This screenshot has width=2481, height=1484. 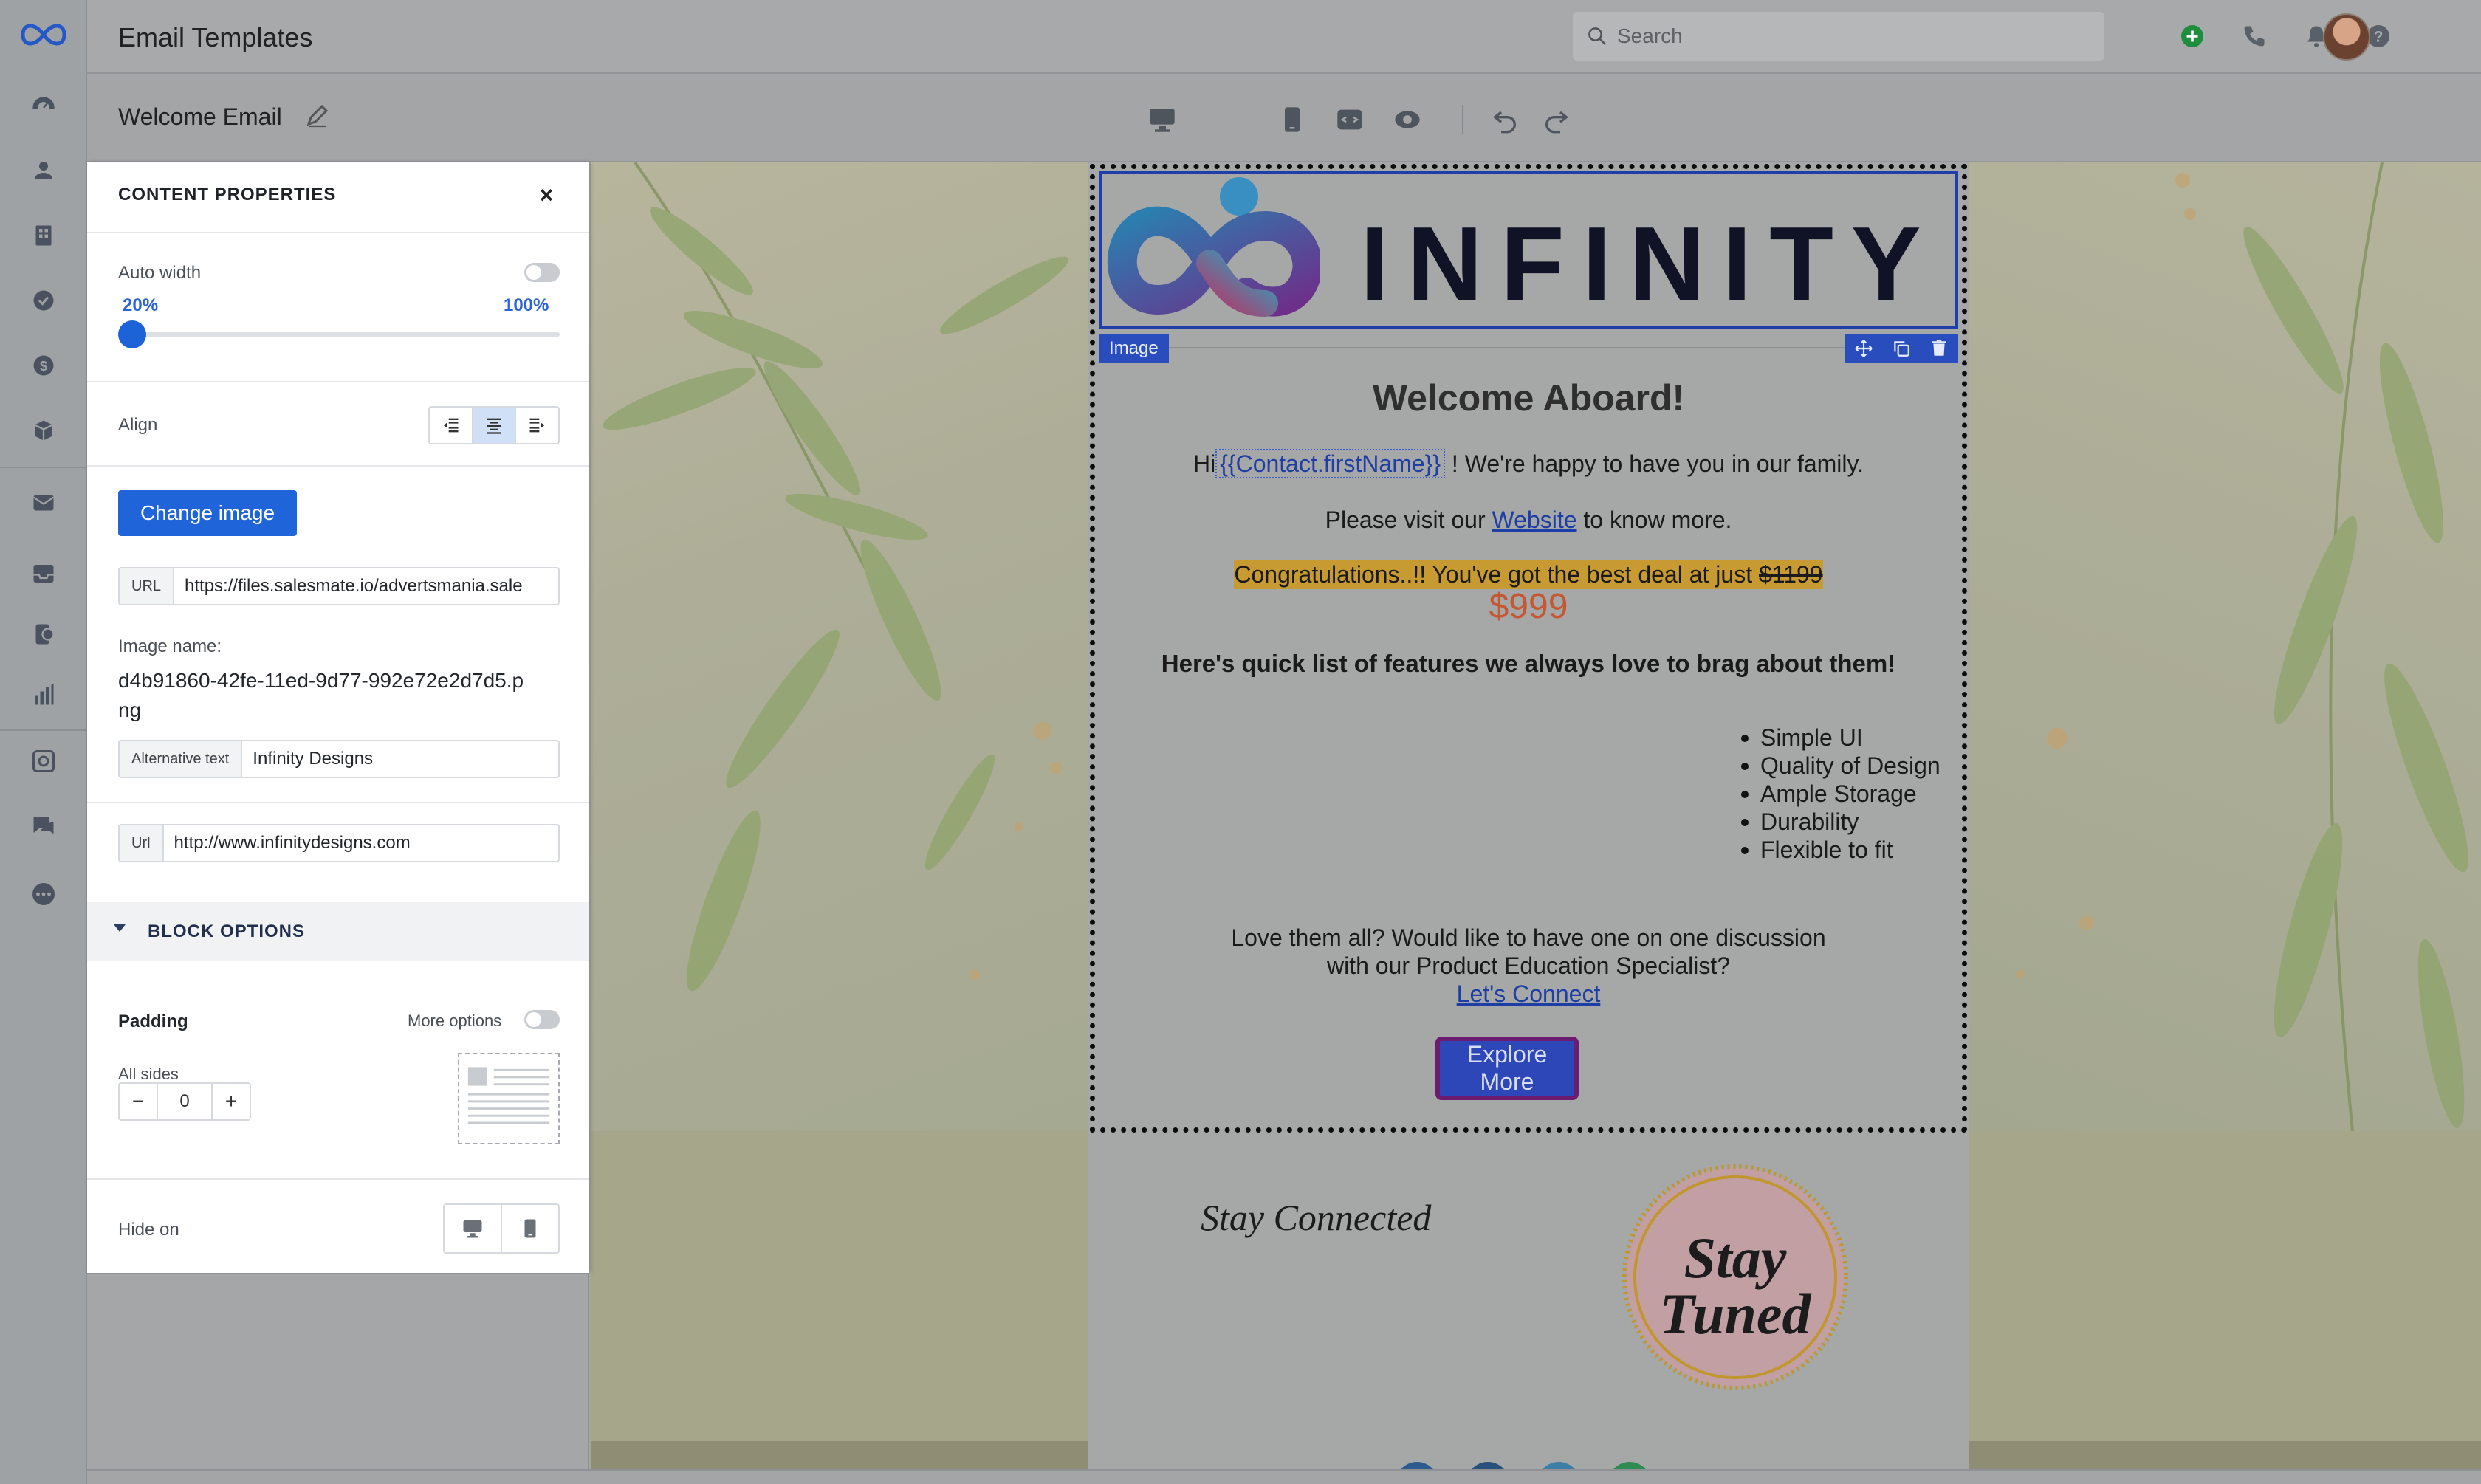 What do you see at coordinates (2192, 36) in the screenshot?
I see `add-icon` at bounding box center [2192, 36].